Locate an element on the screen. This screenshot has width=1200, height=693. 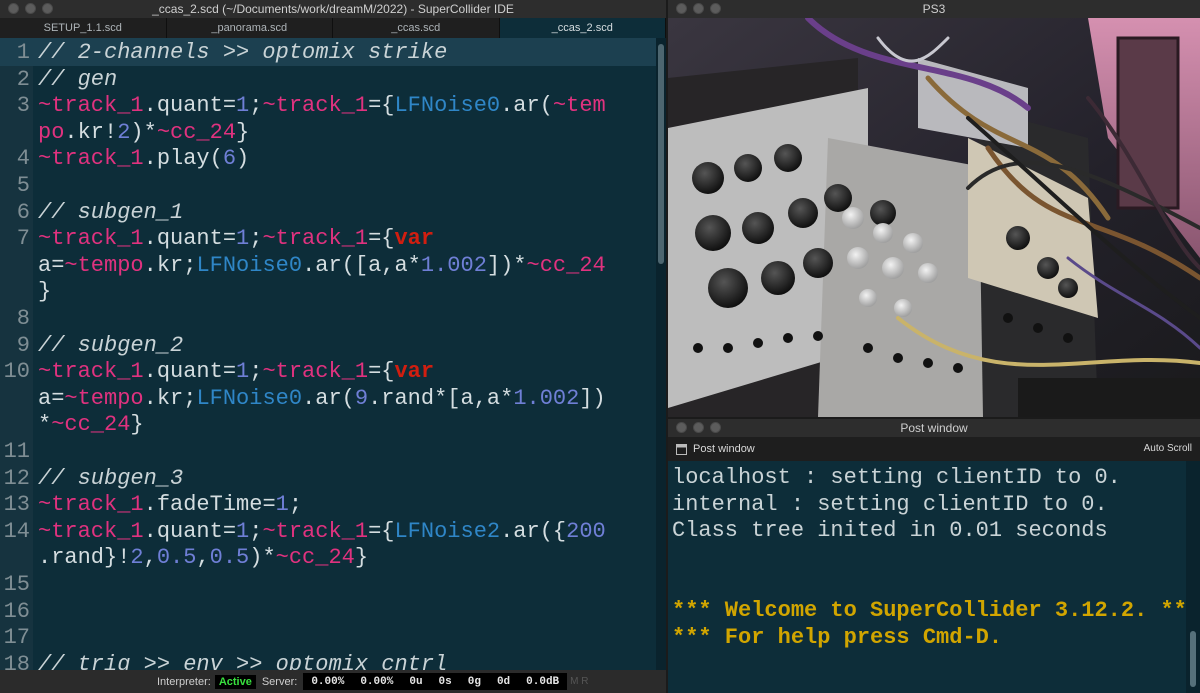
code-line: ~track_1.fadeTime=1; is located at coordinates (170, 504).